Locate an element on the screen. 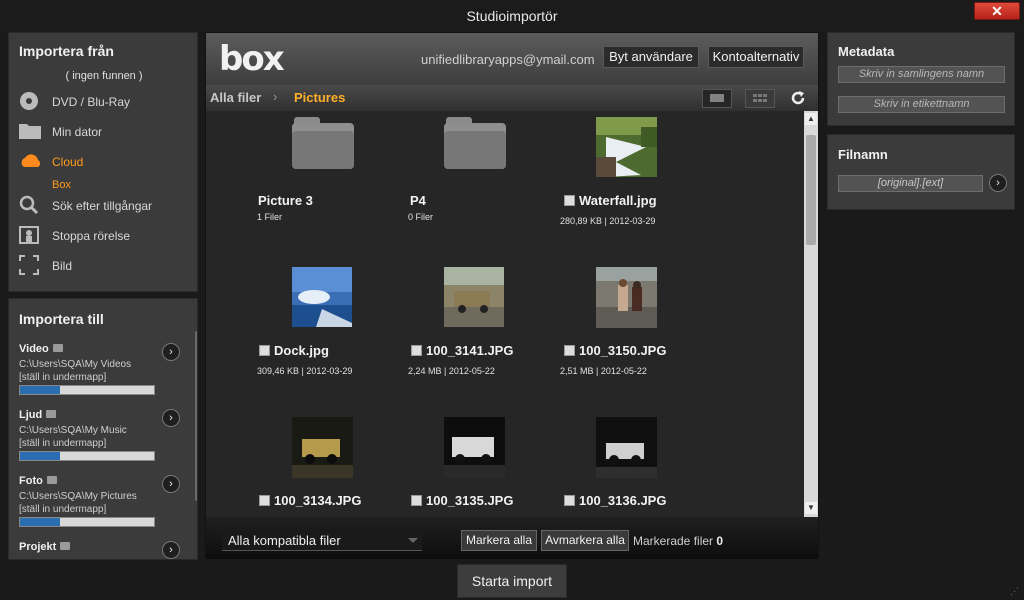 The image size is (1024, 600). import-to-heading: Importera till is located at coordinates (61, 319).